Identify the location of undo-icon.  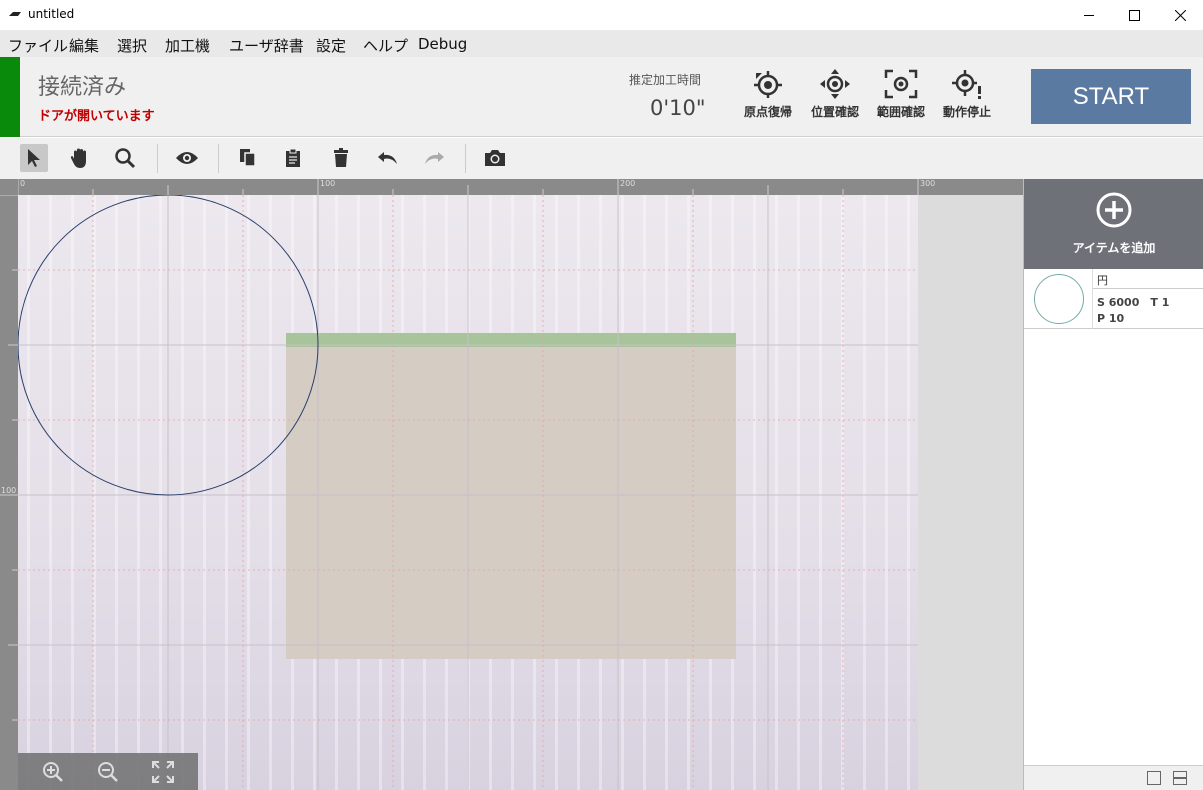
(387, 158).